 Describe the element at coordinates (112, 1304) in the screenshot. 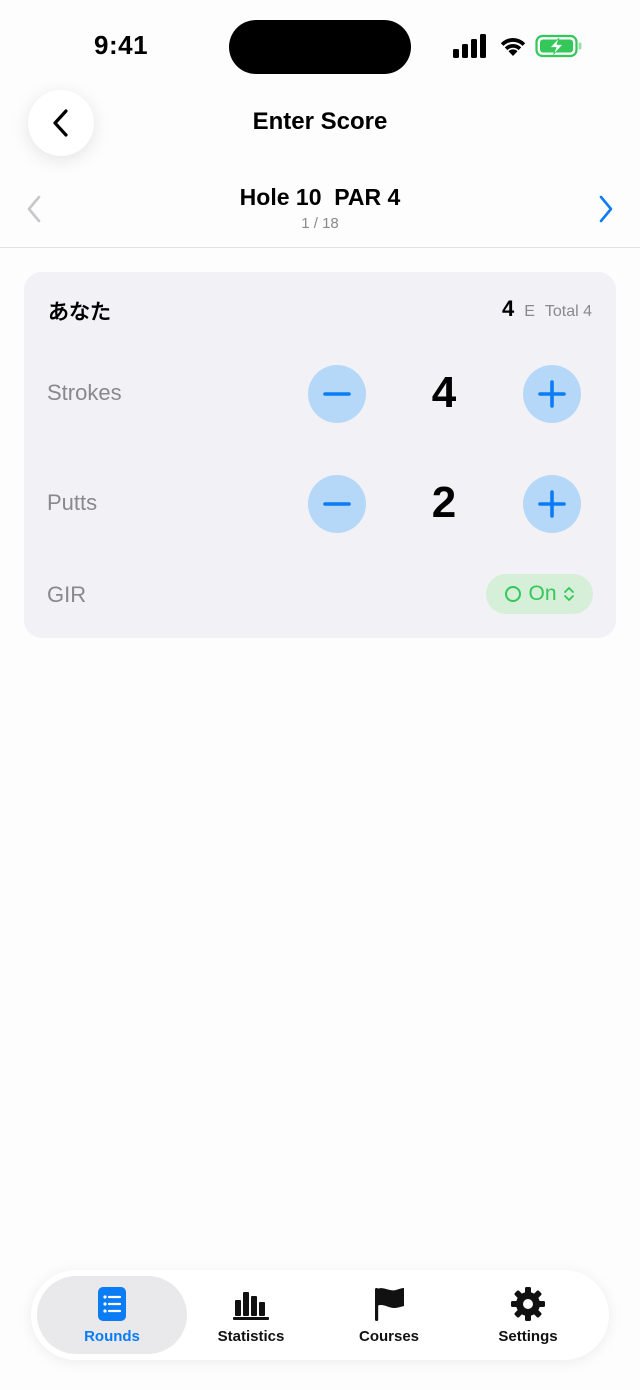

I see `list-icon` at that location.